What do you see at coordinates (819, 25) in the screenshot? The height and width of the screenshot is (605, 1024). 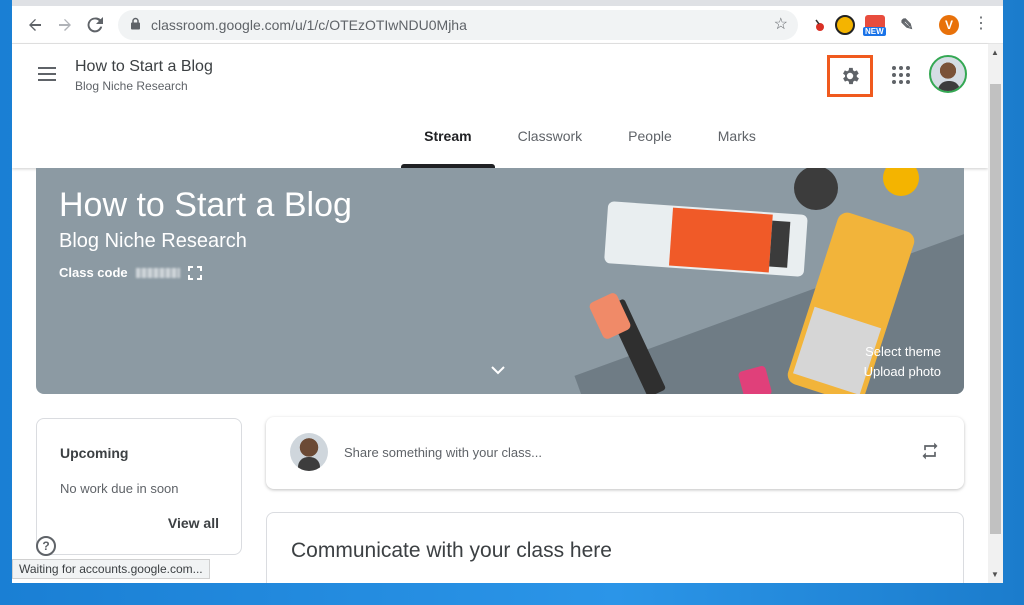 I see `extension-icon-red` at bounding box center [819, 25].